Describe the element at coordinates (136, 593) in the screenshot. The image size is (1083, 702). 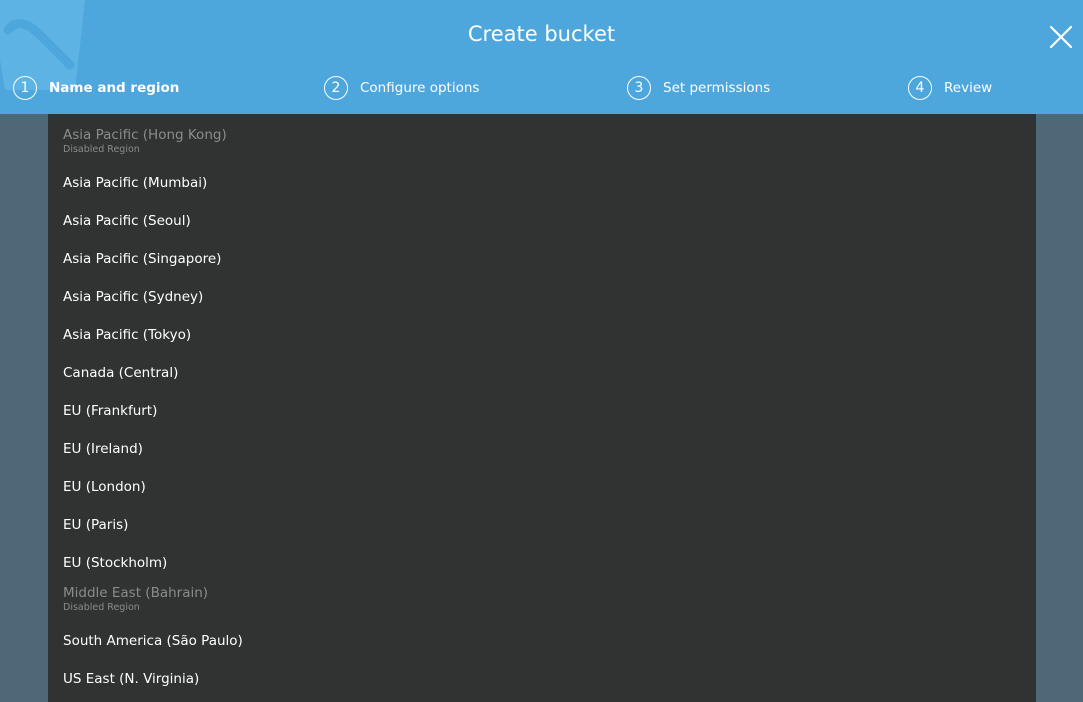
I see `region-name: Middle East (Bahrain)` at that location.